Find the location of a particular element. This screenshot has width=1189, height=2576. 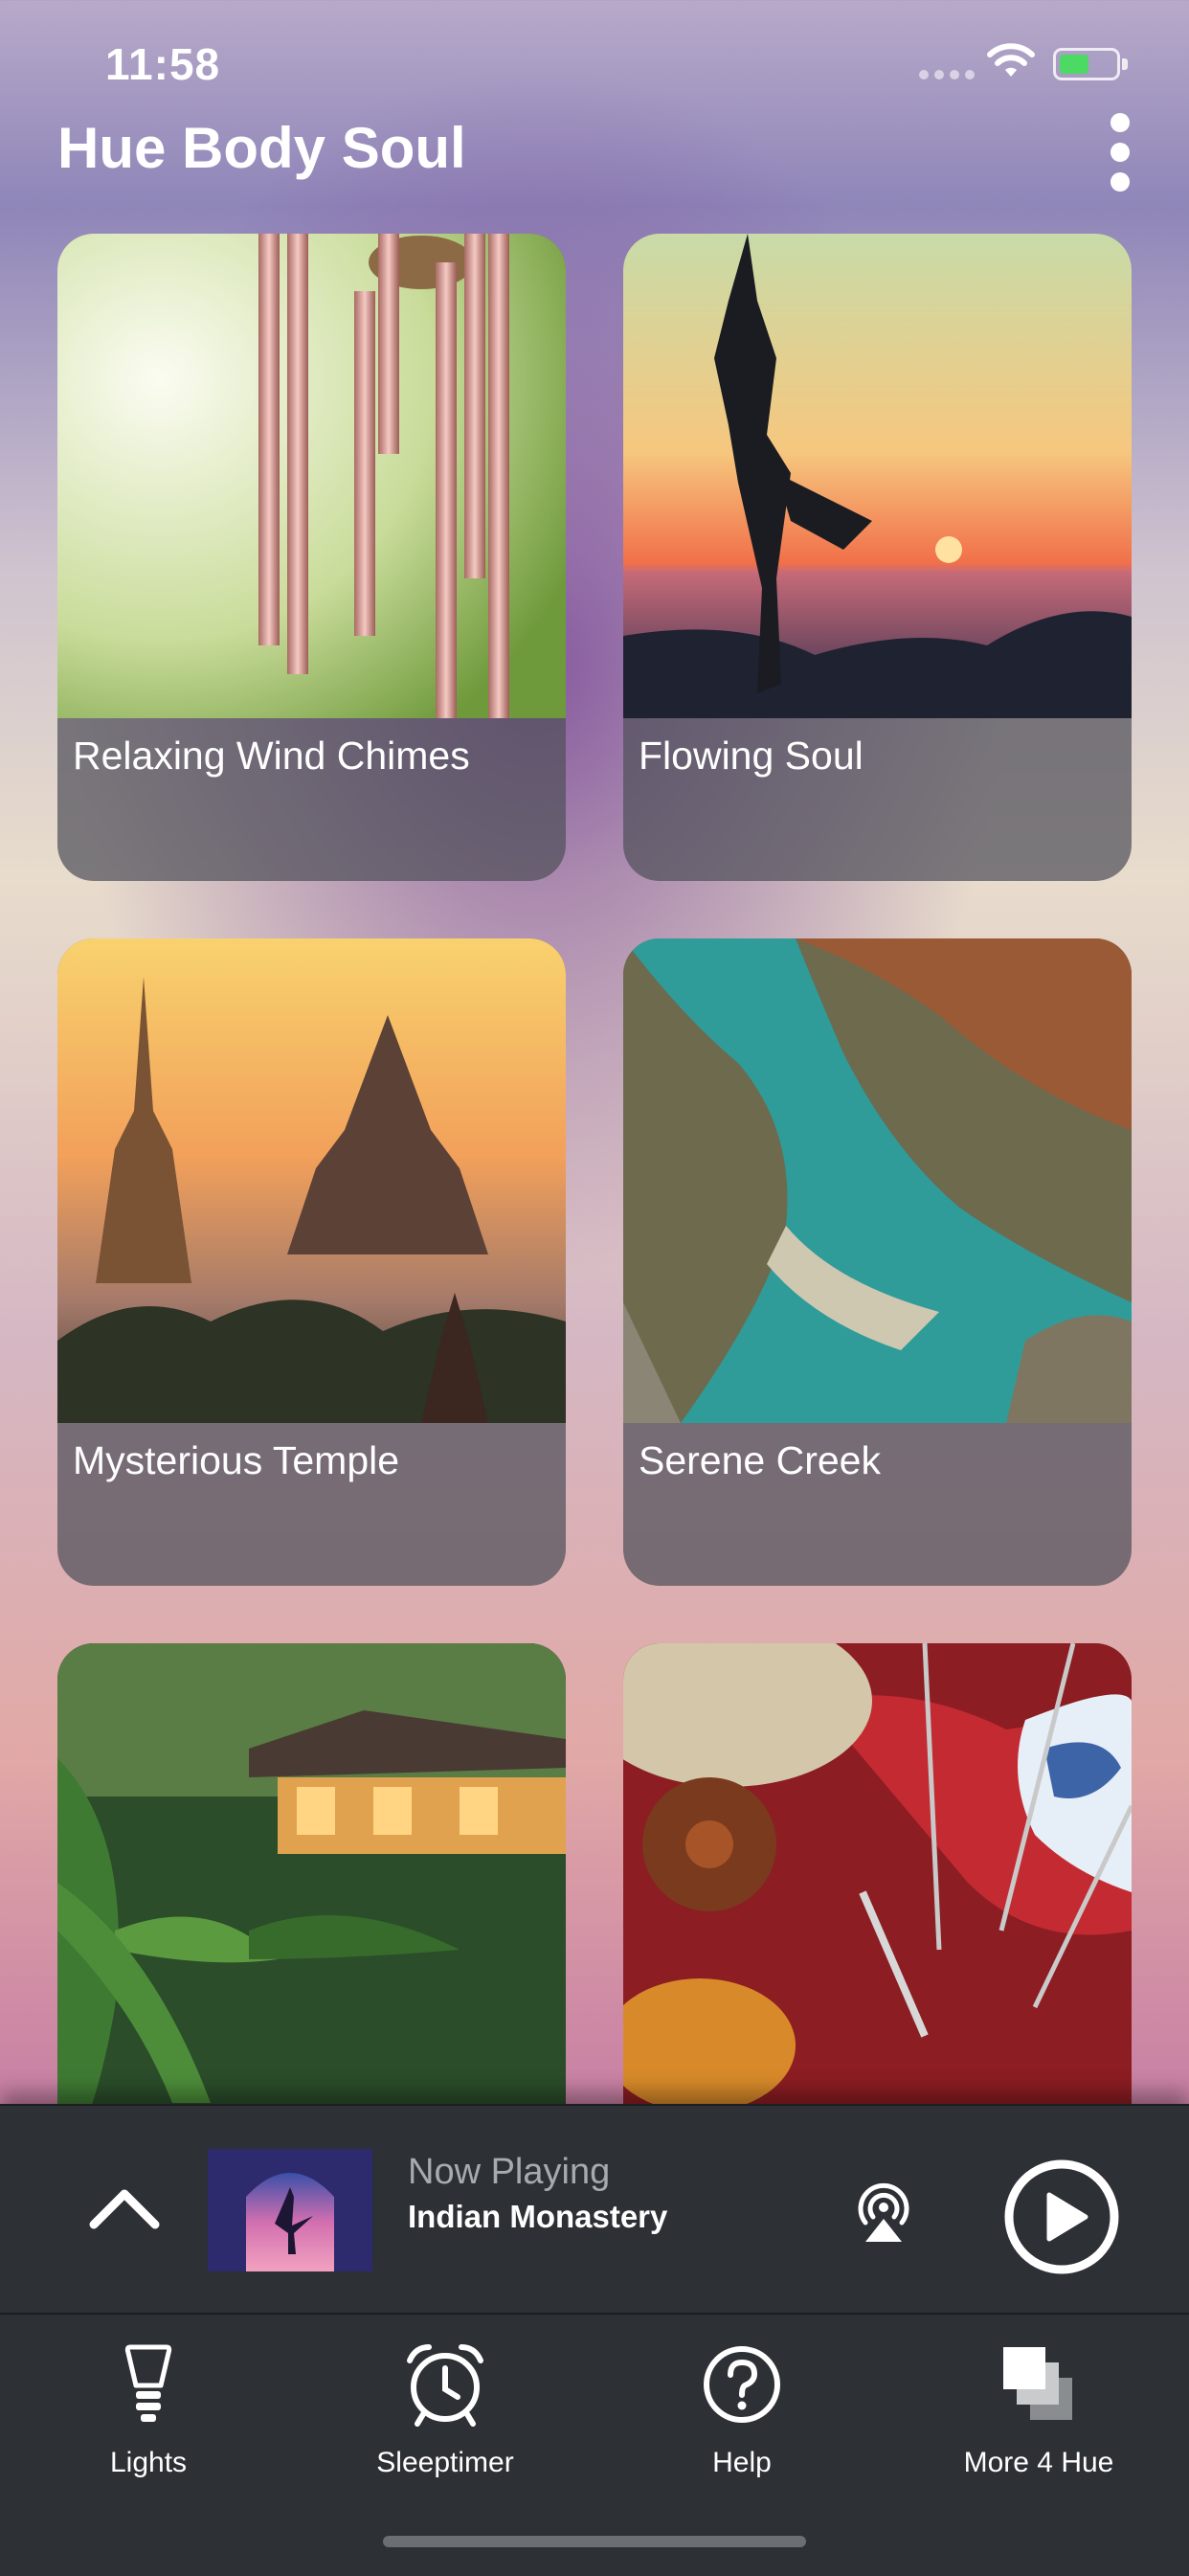

now-playing-track: Indian Monastery is located at coordinates (538, 2216).